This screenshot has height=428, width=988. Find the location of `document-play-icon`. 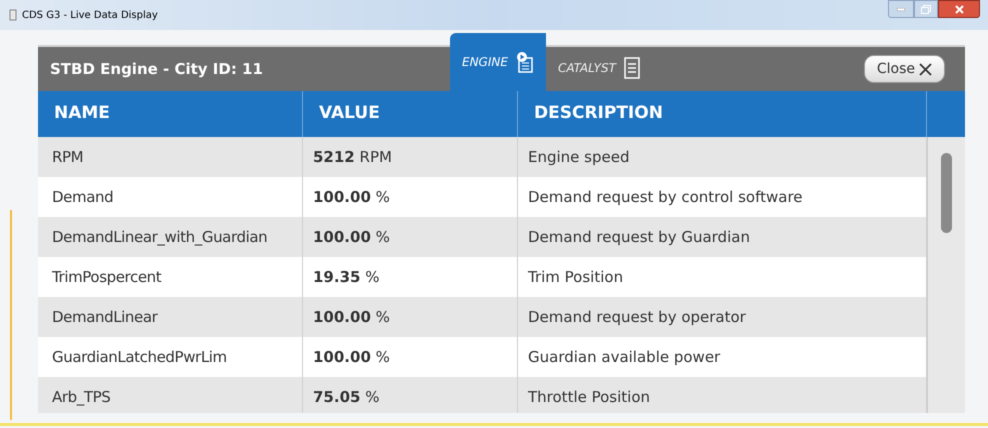

document-play-icon is located at coordinates (525, 62).